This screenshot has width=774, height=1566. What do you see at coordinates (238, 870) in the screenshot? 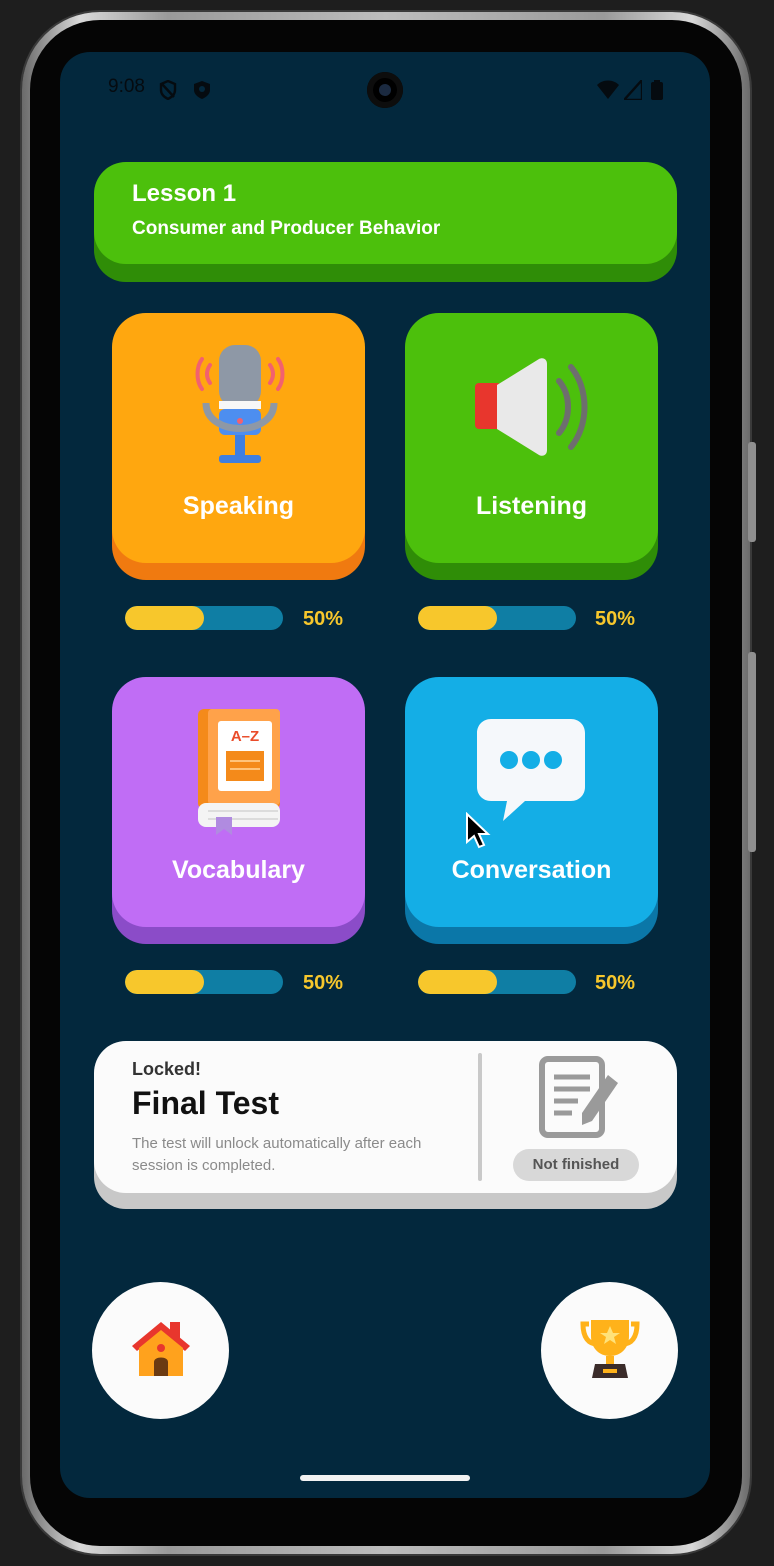
I see `tile-label: Vocabulary` at bounding box center [238, 870].